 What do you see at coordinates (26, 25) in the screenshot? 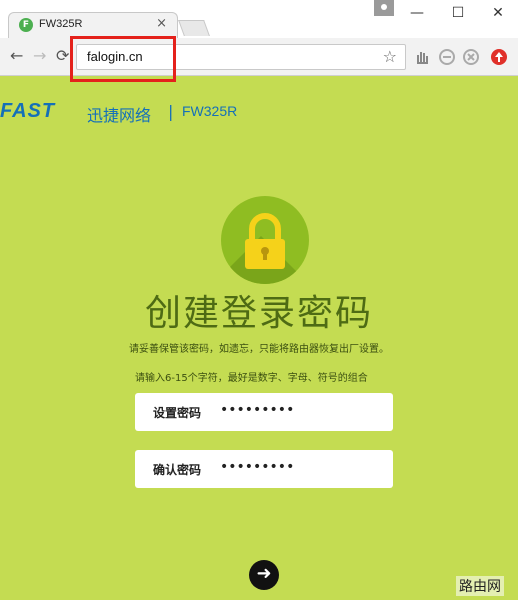
I see `fast-favicon-icon: F` at bounding box center [26, 25].